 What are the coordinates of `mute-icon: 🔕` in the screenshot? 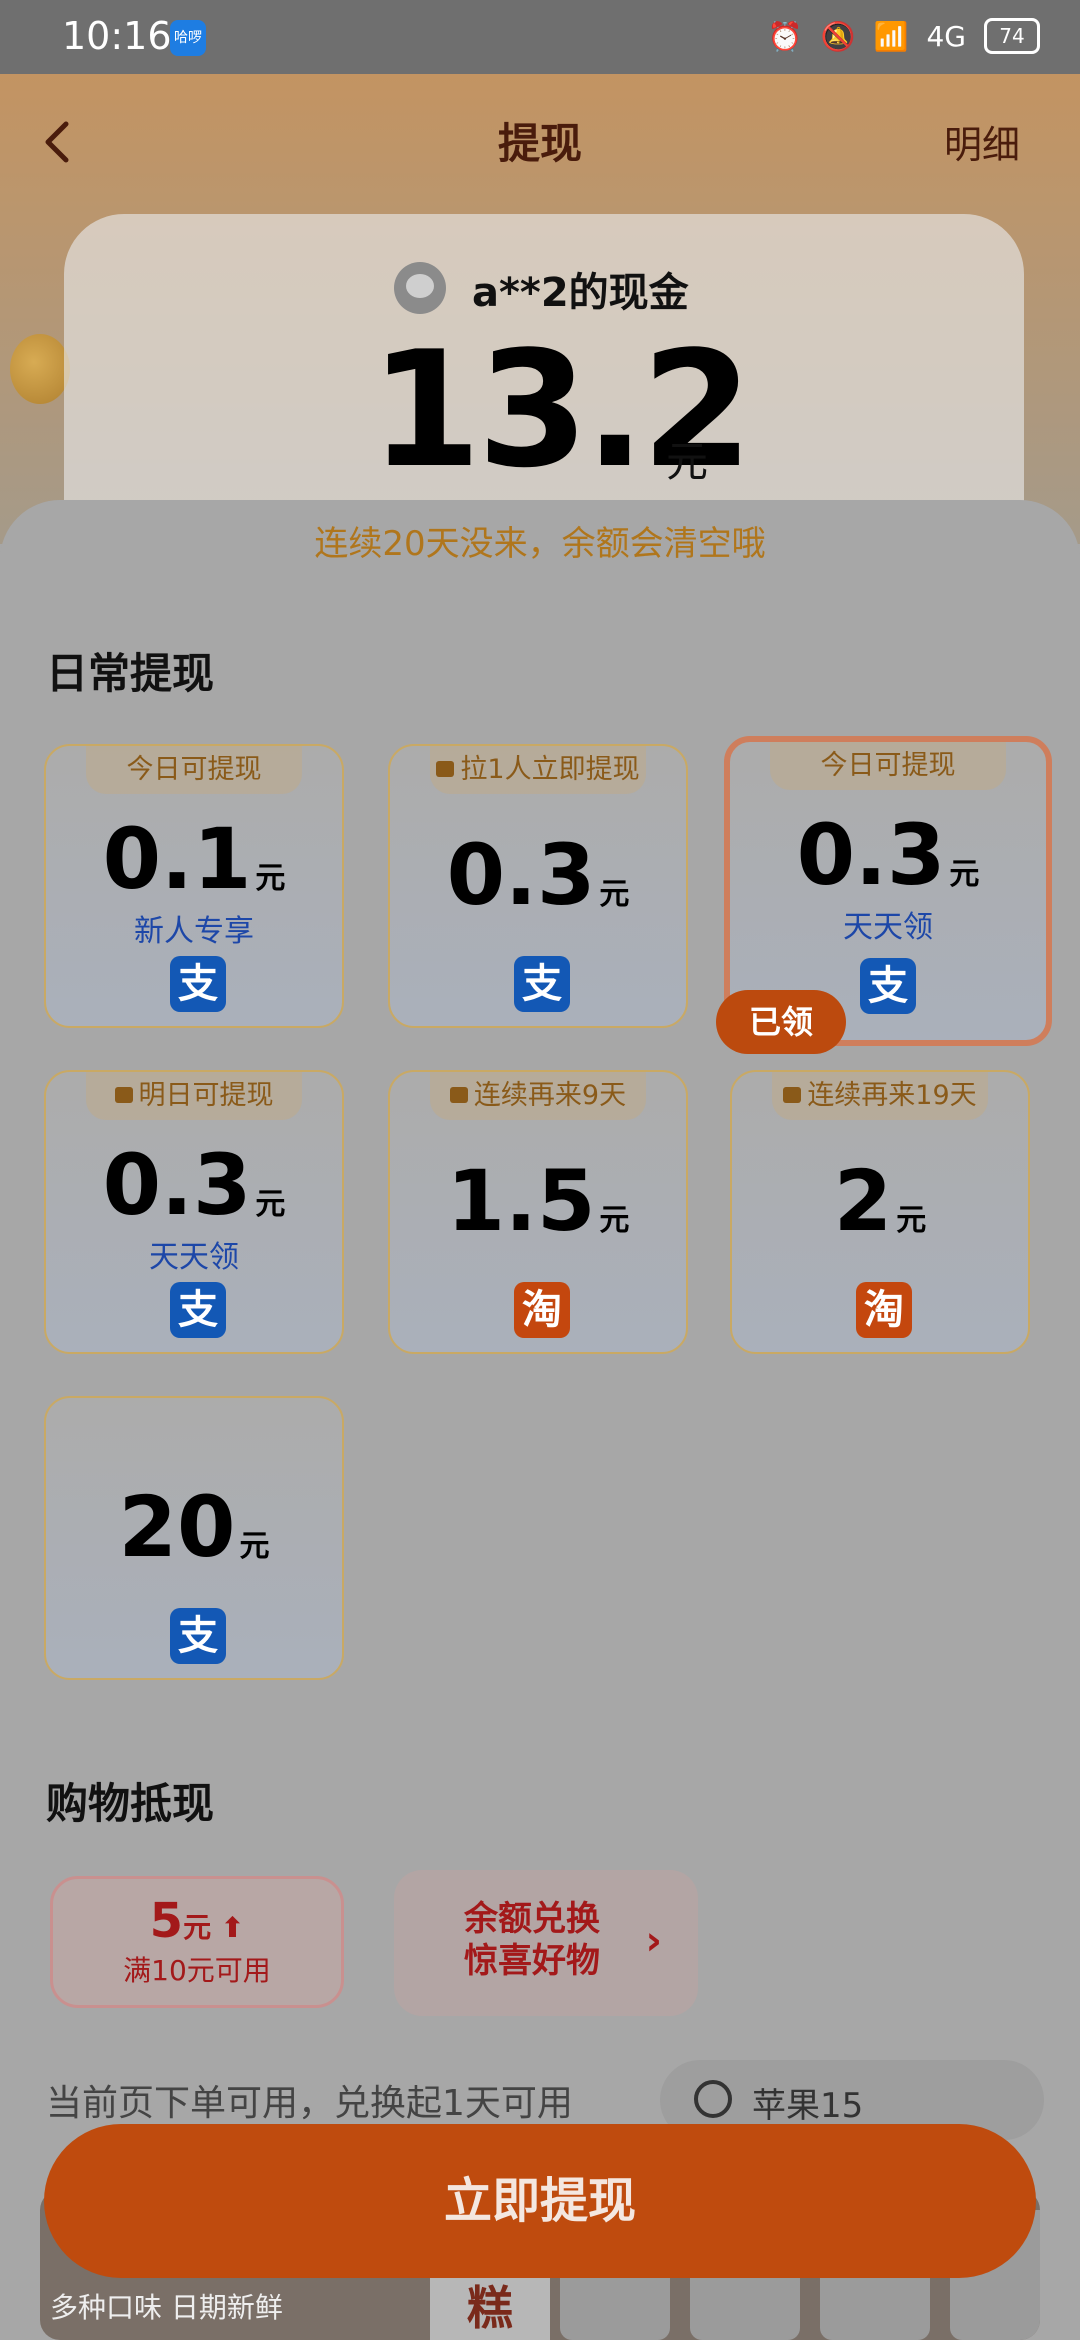 It's located at (838, 36).